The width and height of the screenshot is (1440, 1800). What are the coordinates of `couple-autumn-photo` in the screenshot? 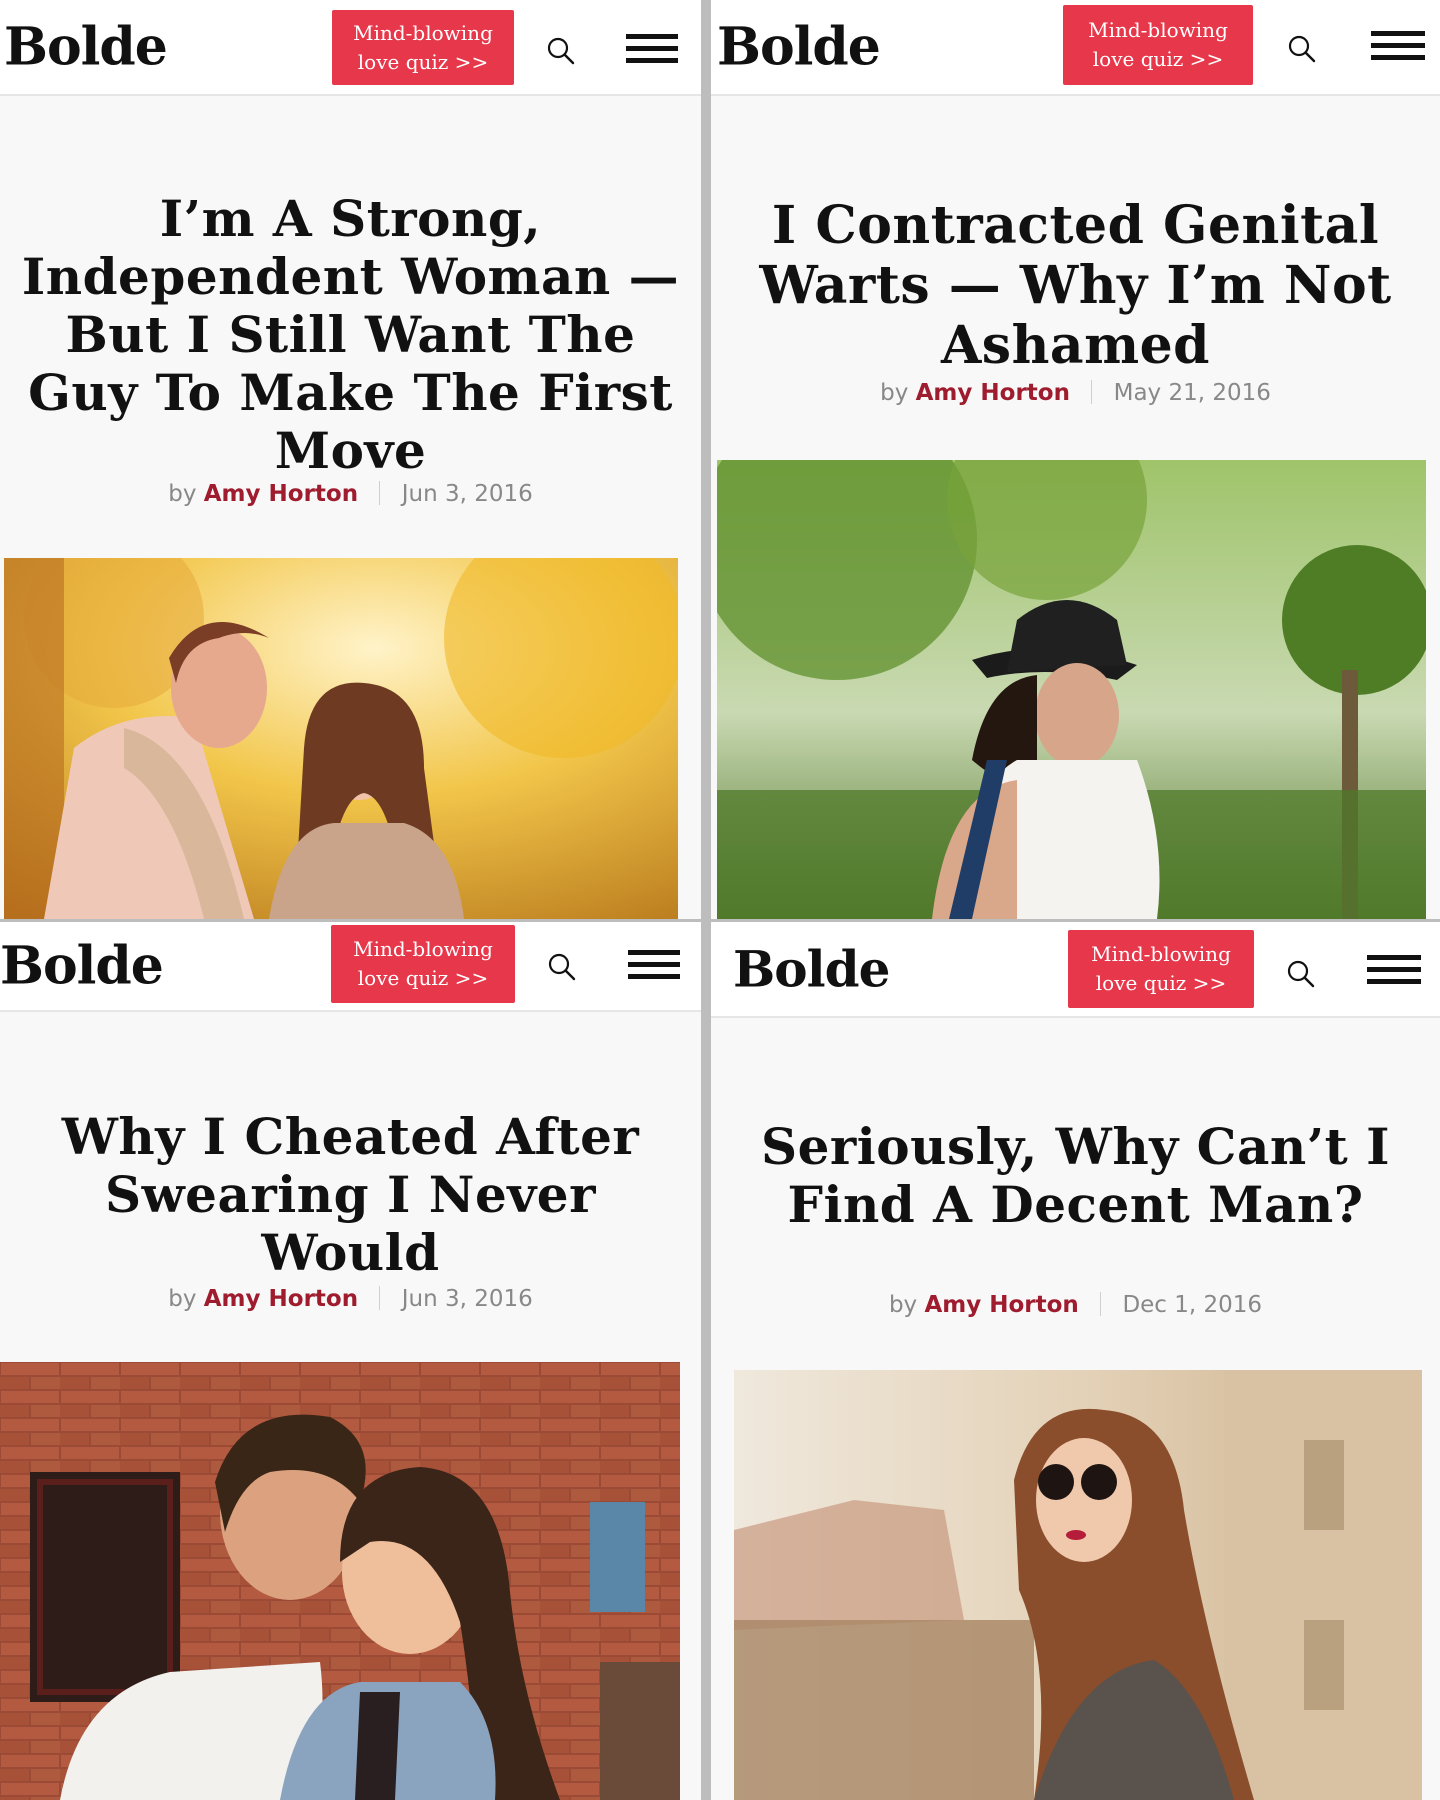 It's located at (341, 738).